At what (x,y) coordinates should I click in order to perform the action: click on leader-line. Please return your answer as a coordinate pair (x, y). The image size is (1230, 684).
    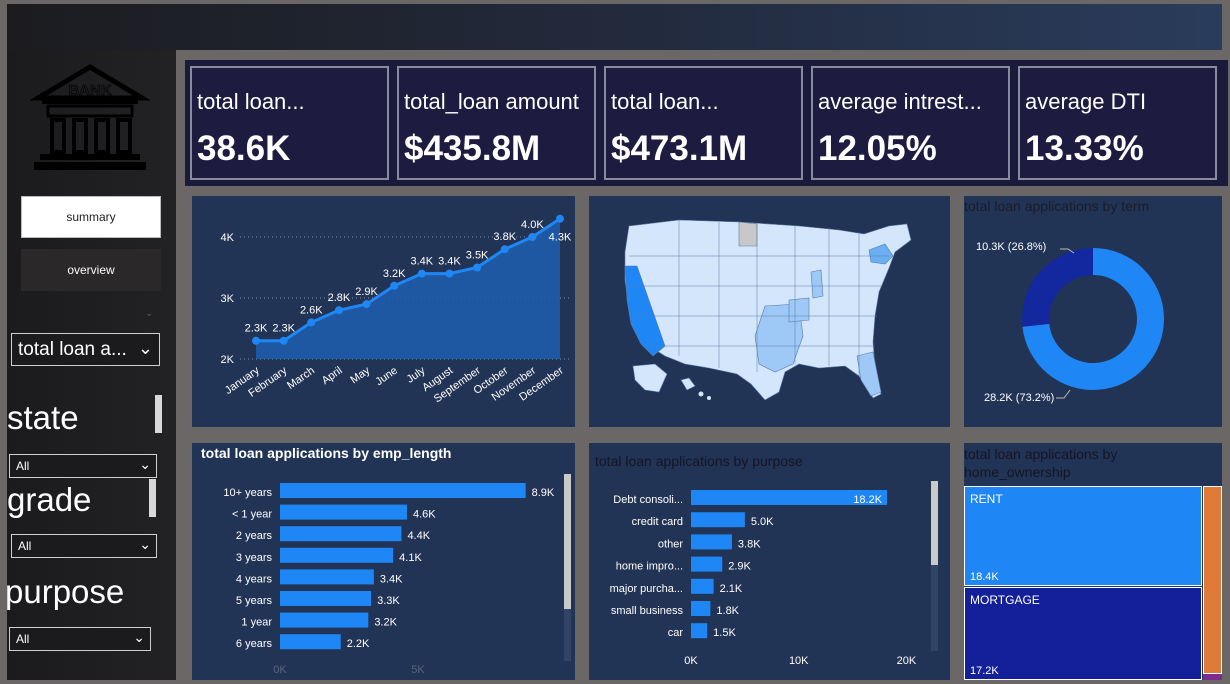
    Looking at the image, I should click on (1063, 394).